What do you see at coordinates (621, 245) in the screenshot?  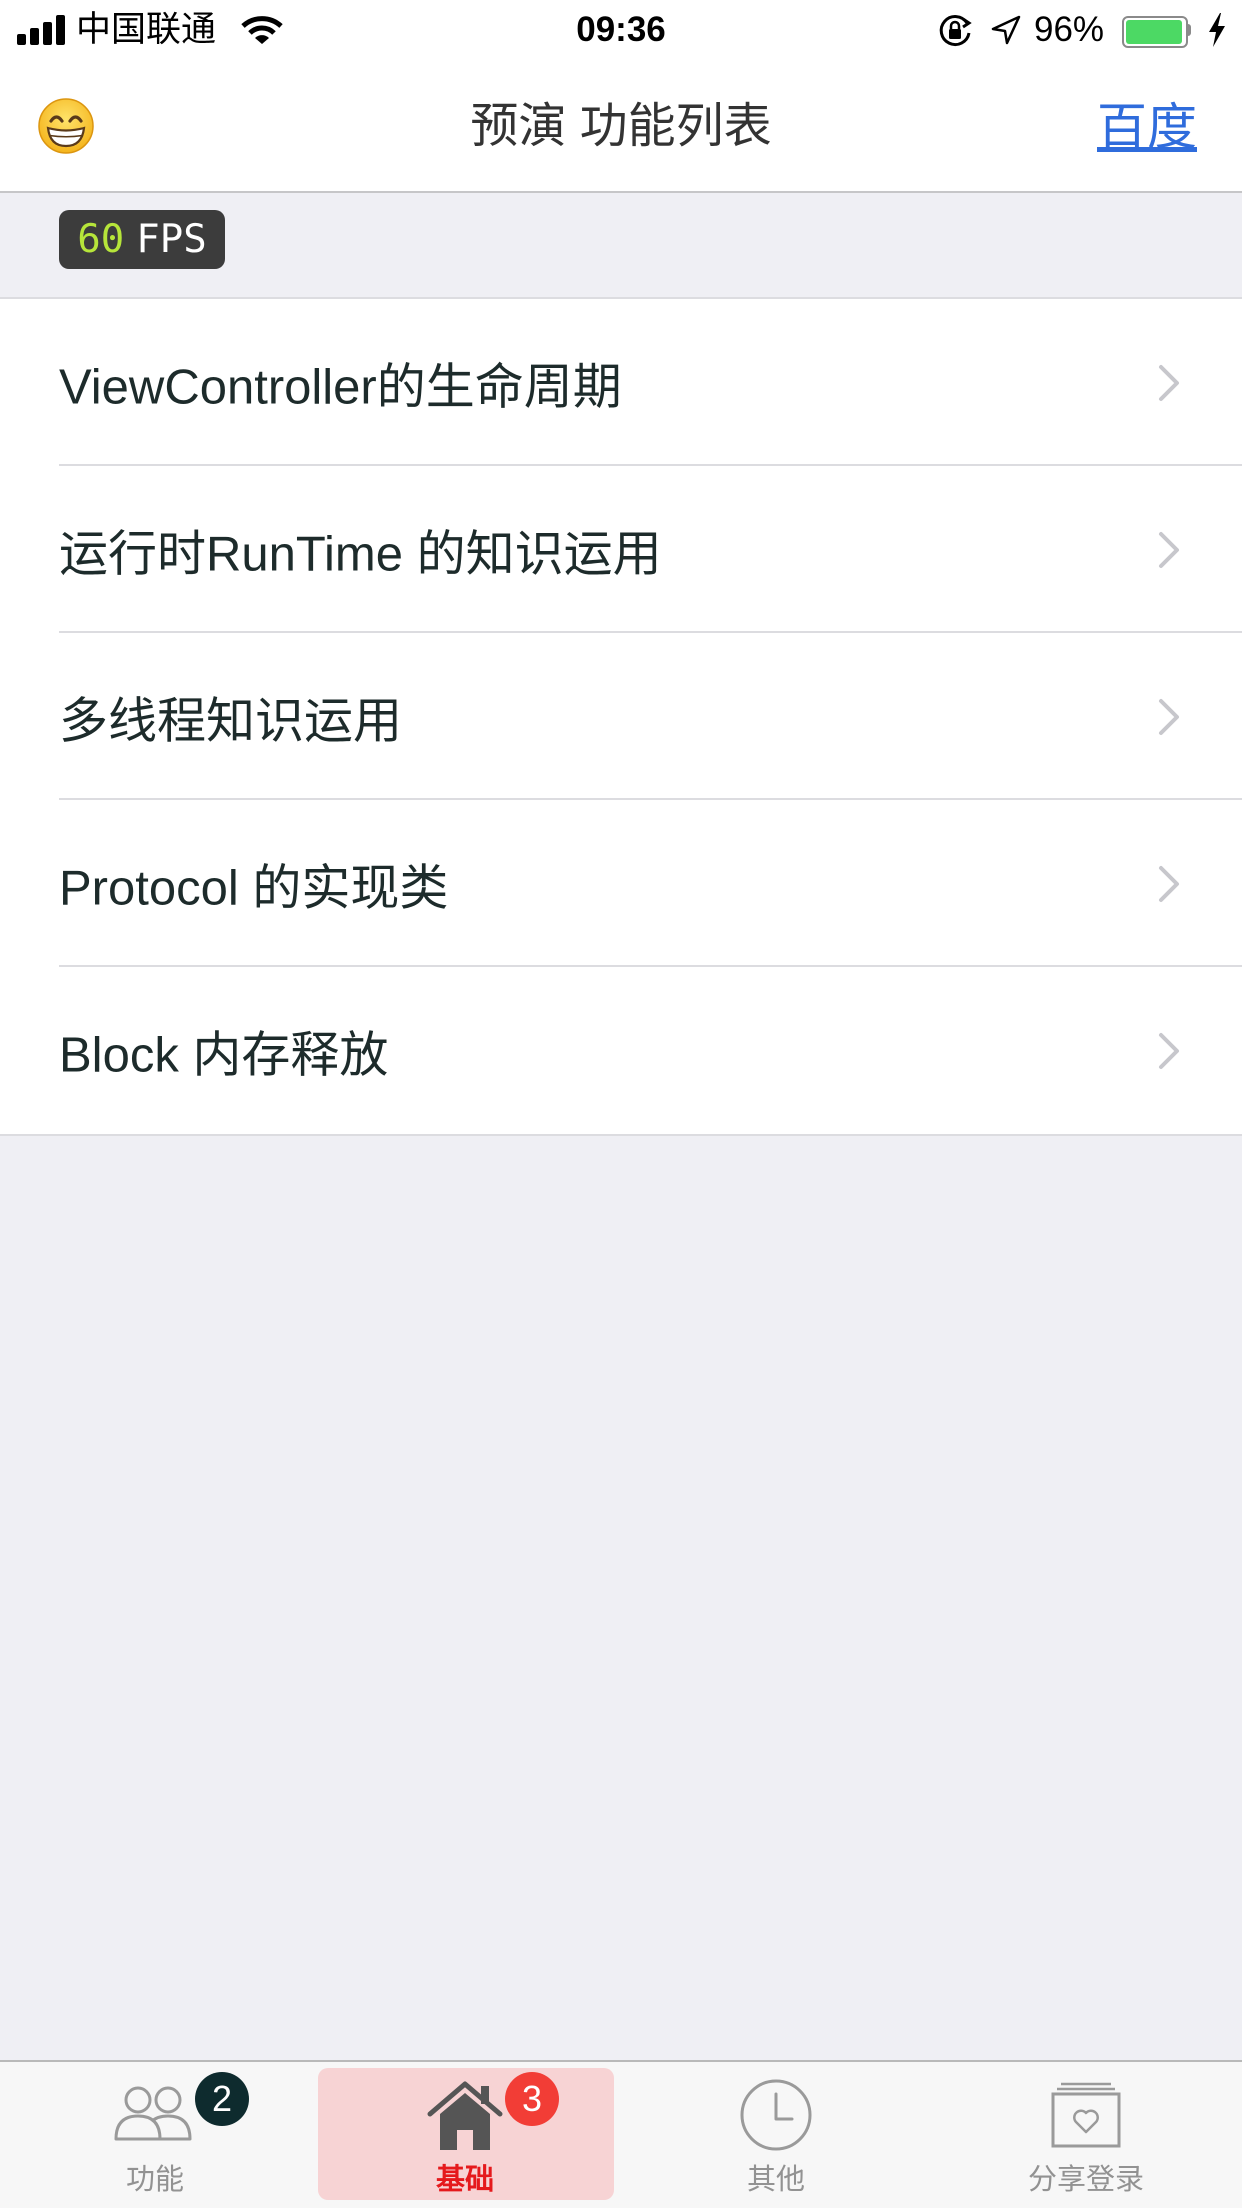 I see `fps-header-area: 60 FPS` at bounding box center [621, 245].